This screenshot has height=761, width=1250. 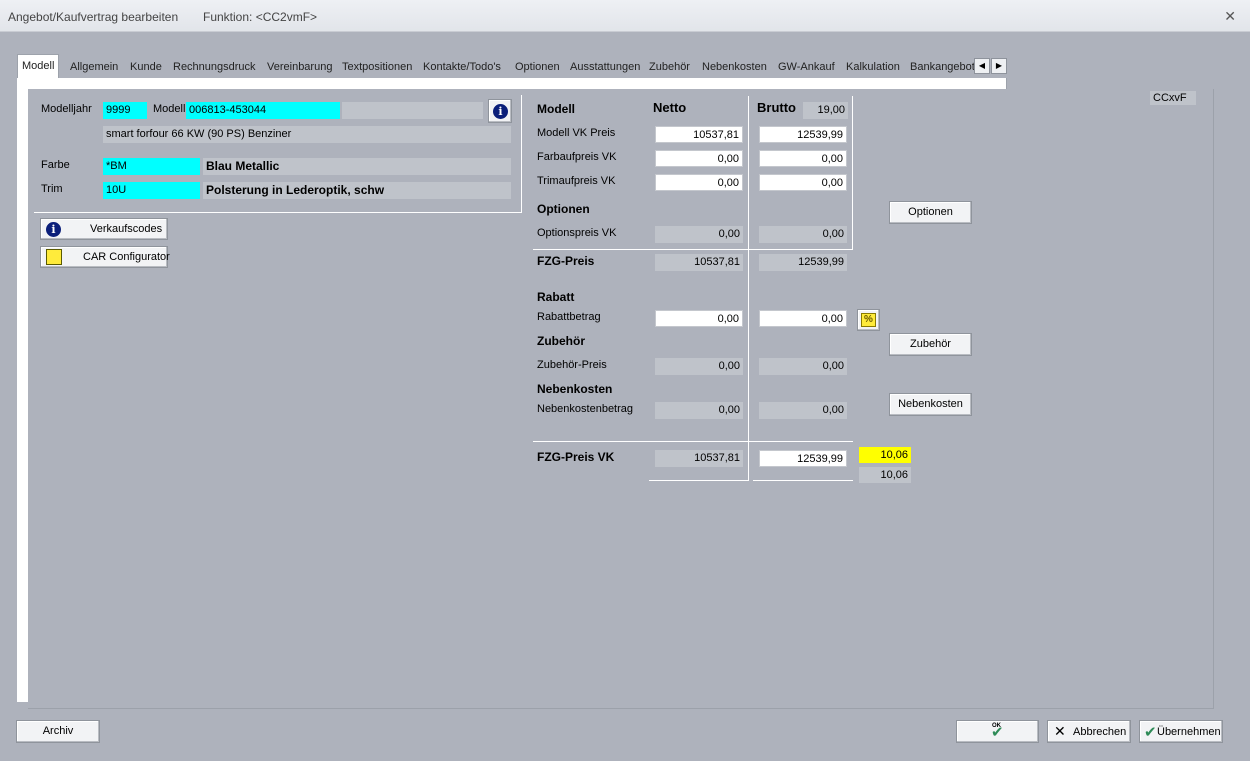 What do you see at coordinates (803, 234) in the screenshot?
I see `optionspreis-brutto: 0,00` at bounding box center [803, 234].